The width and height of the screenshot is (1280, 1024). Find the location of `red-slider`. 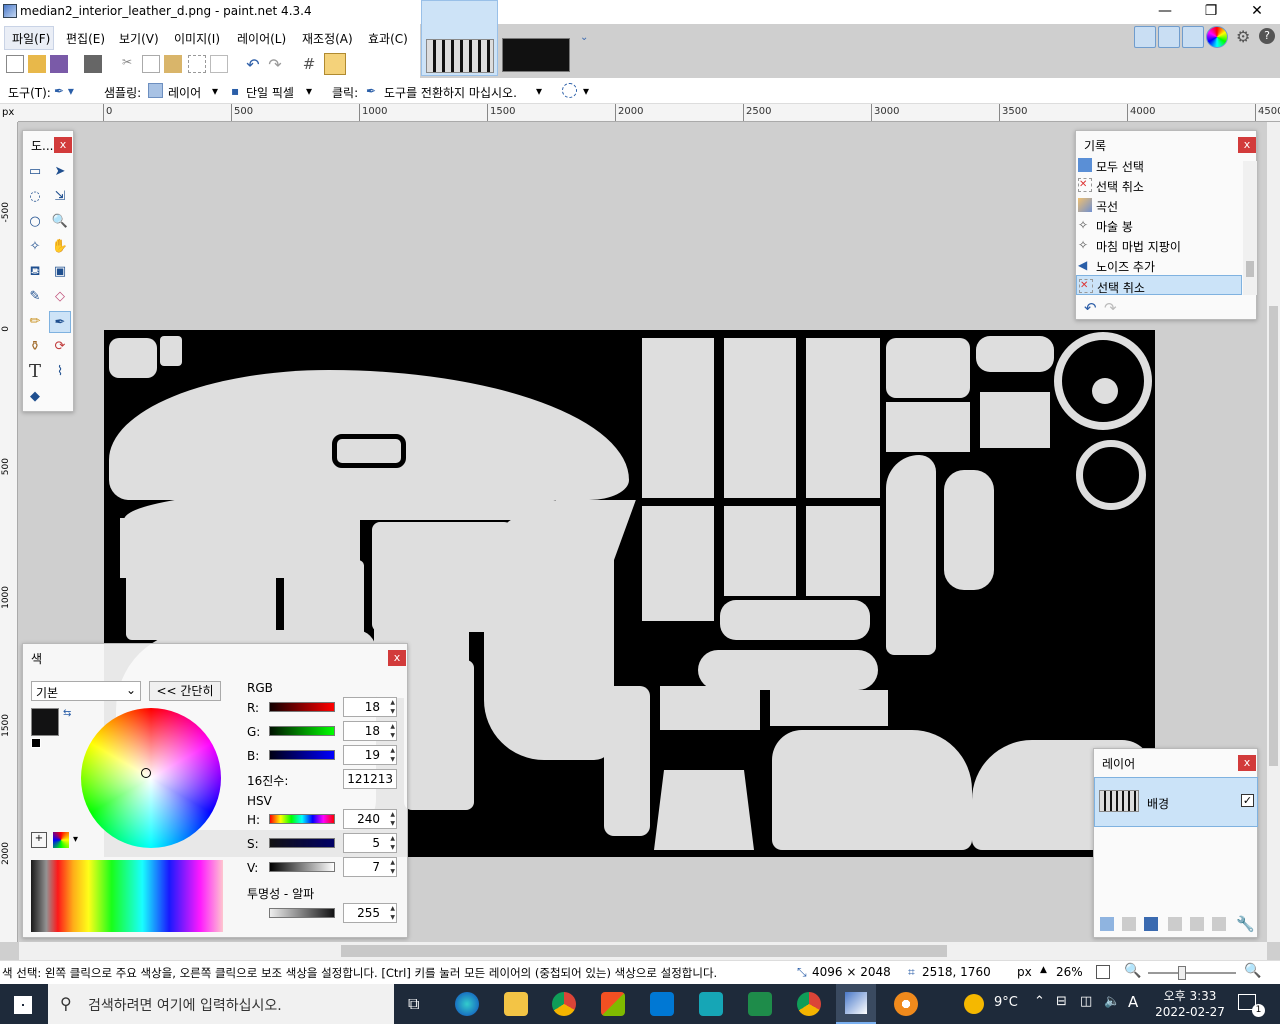

red-slider is located at coordinates (302, 707).